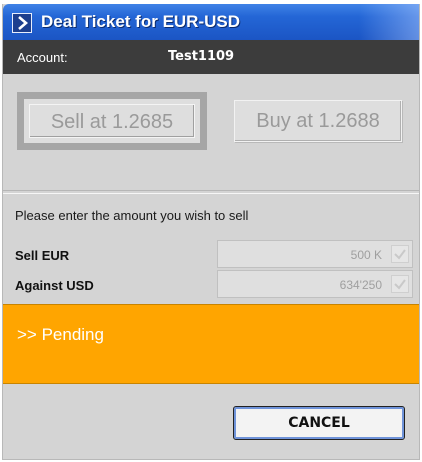 Image resolution: width=422 pixels, height=462 pixels. I want to click on sell-button: Sell at 1.2685, so click(112, 121).